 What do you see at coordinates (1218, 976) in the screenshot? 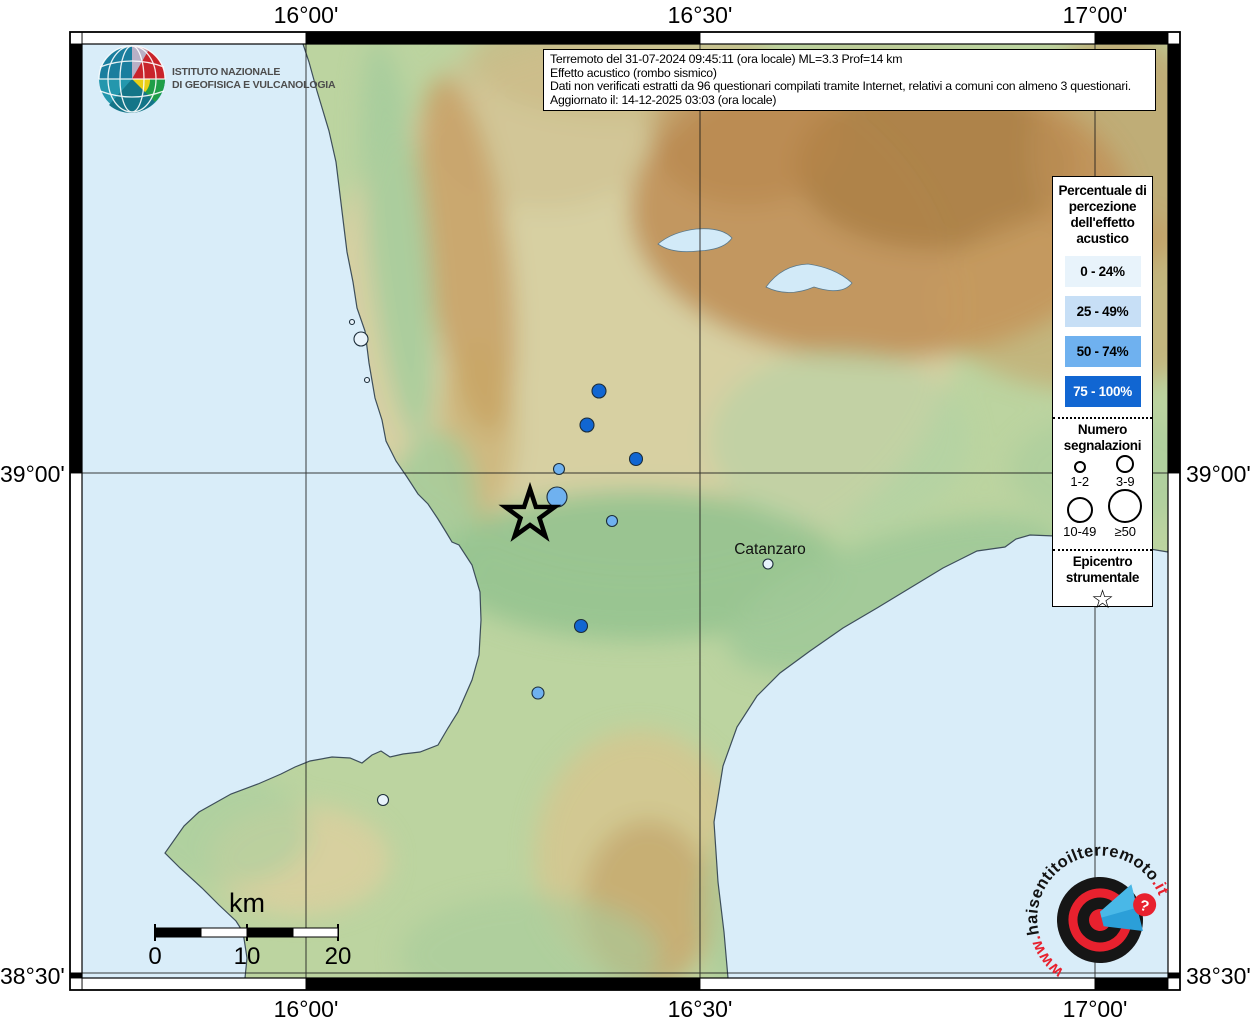
I see `axis-right-38-30: 38°30'` at bounding box center [1218, 976].